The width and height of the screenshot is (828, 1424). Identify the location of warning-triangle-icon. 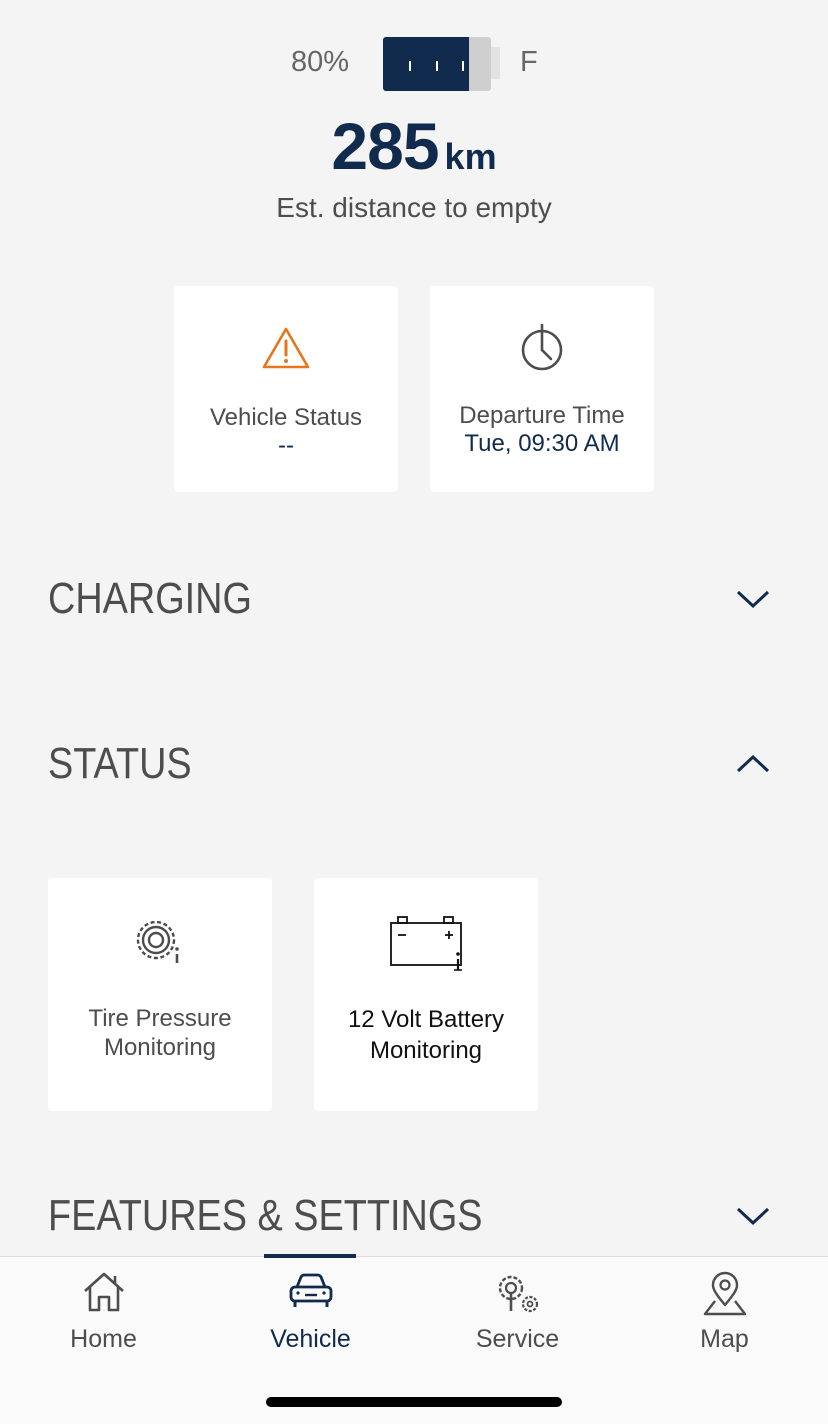
(286, 348).